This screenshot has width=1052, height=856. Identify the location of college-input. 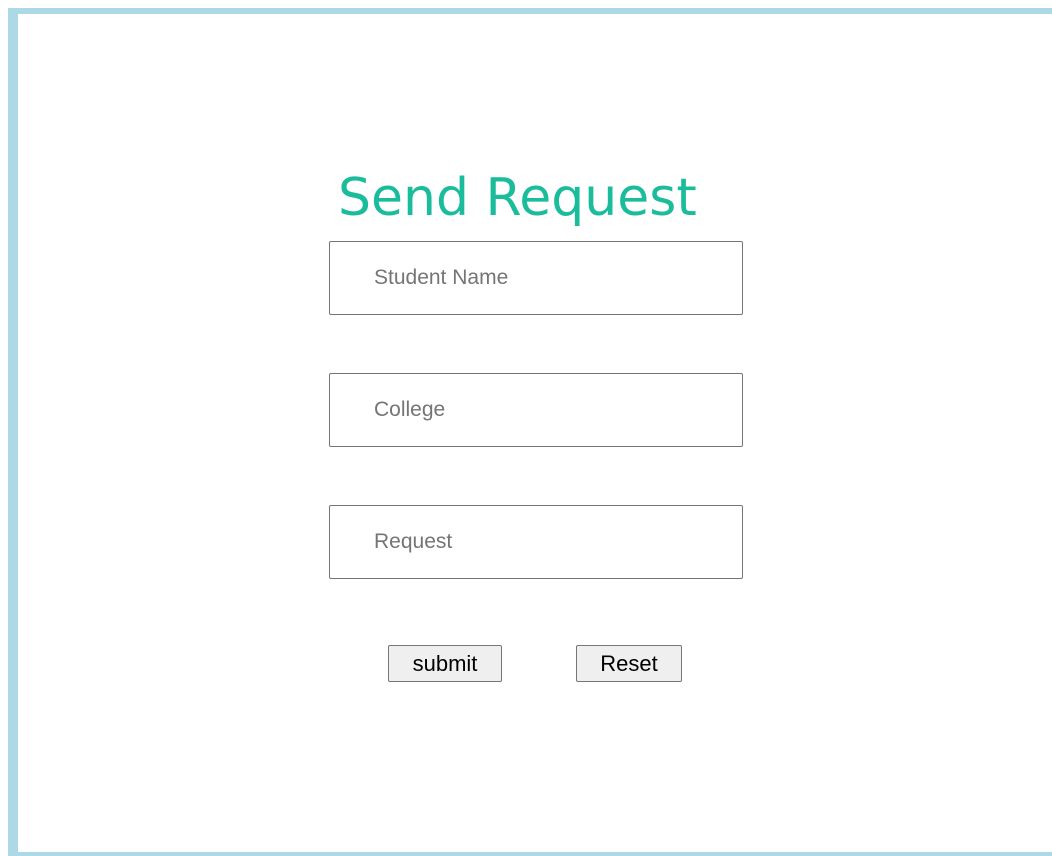
(536, 410).